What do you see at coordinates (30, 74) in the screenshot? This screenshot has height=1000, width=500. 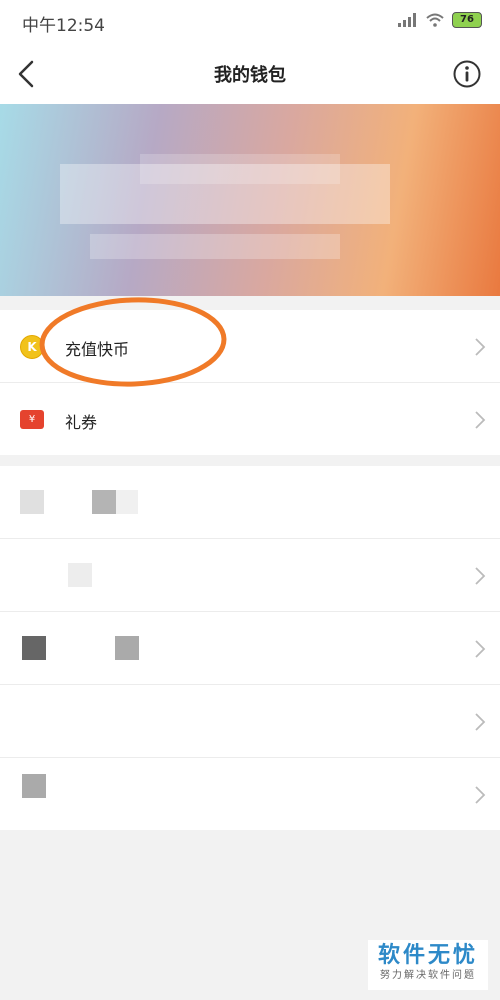 I see `back-arrow-icon` at bounding box center [30, 74].